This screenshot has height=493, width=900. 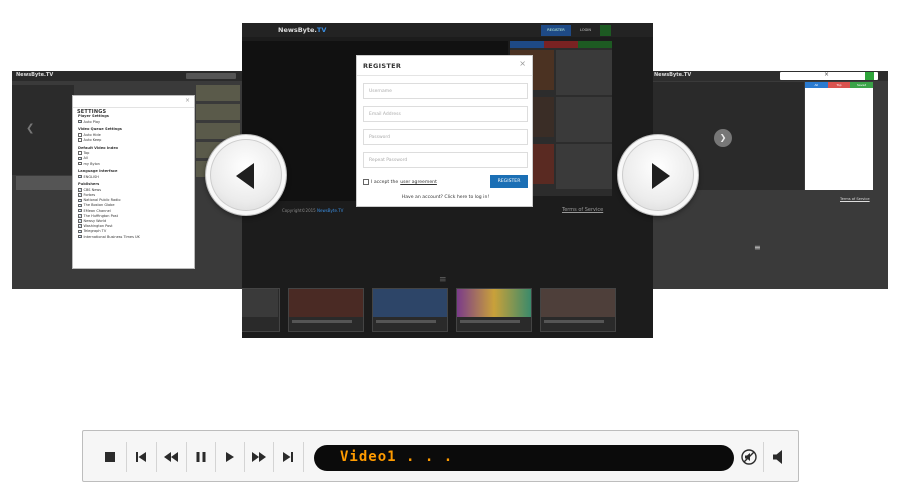 I want to click on clear-icon: ×, so click(x=827, y=74).